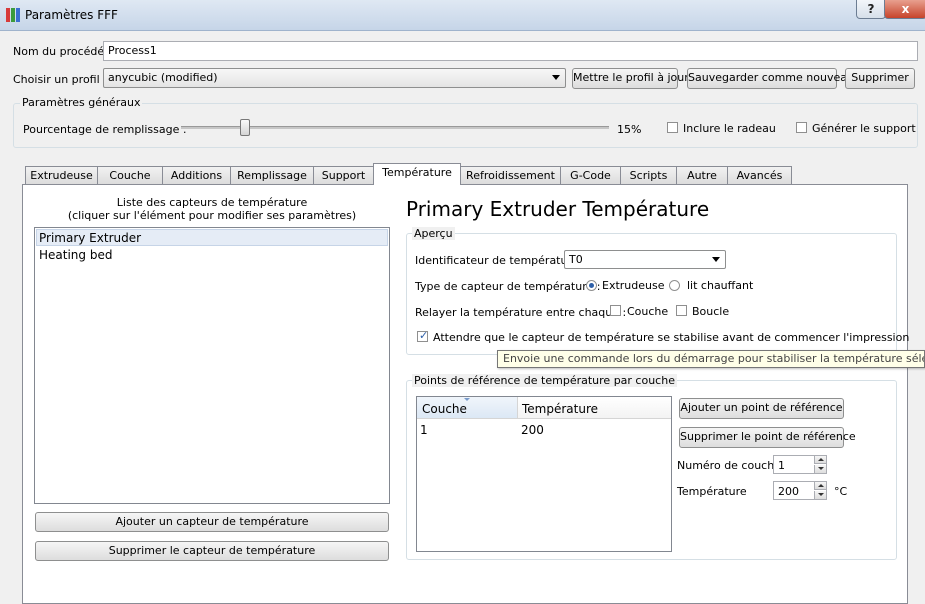  I want to click on temperature-label: Température, so click(712, 491).